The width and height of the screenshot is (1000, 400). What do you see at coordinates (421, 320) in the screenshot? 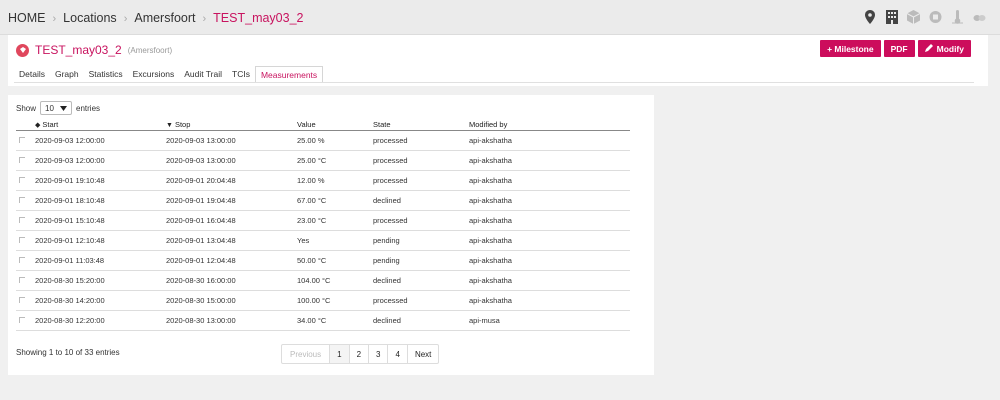
I see `cell-state: declined` at bounding box center [421, 320].